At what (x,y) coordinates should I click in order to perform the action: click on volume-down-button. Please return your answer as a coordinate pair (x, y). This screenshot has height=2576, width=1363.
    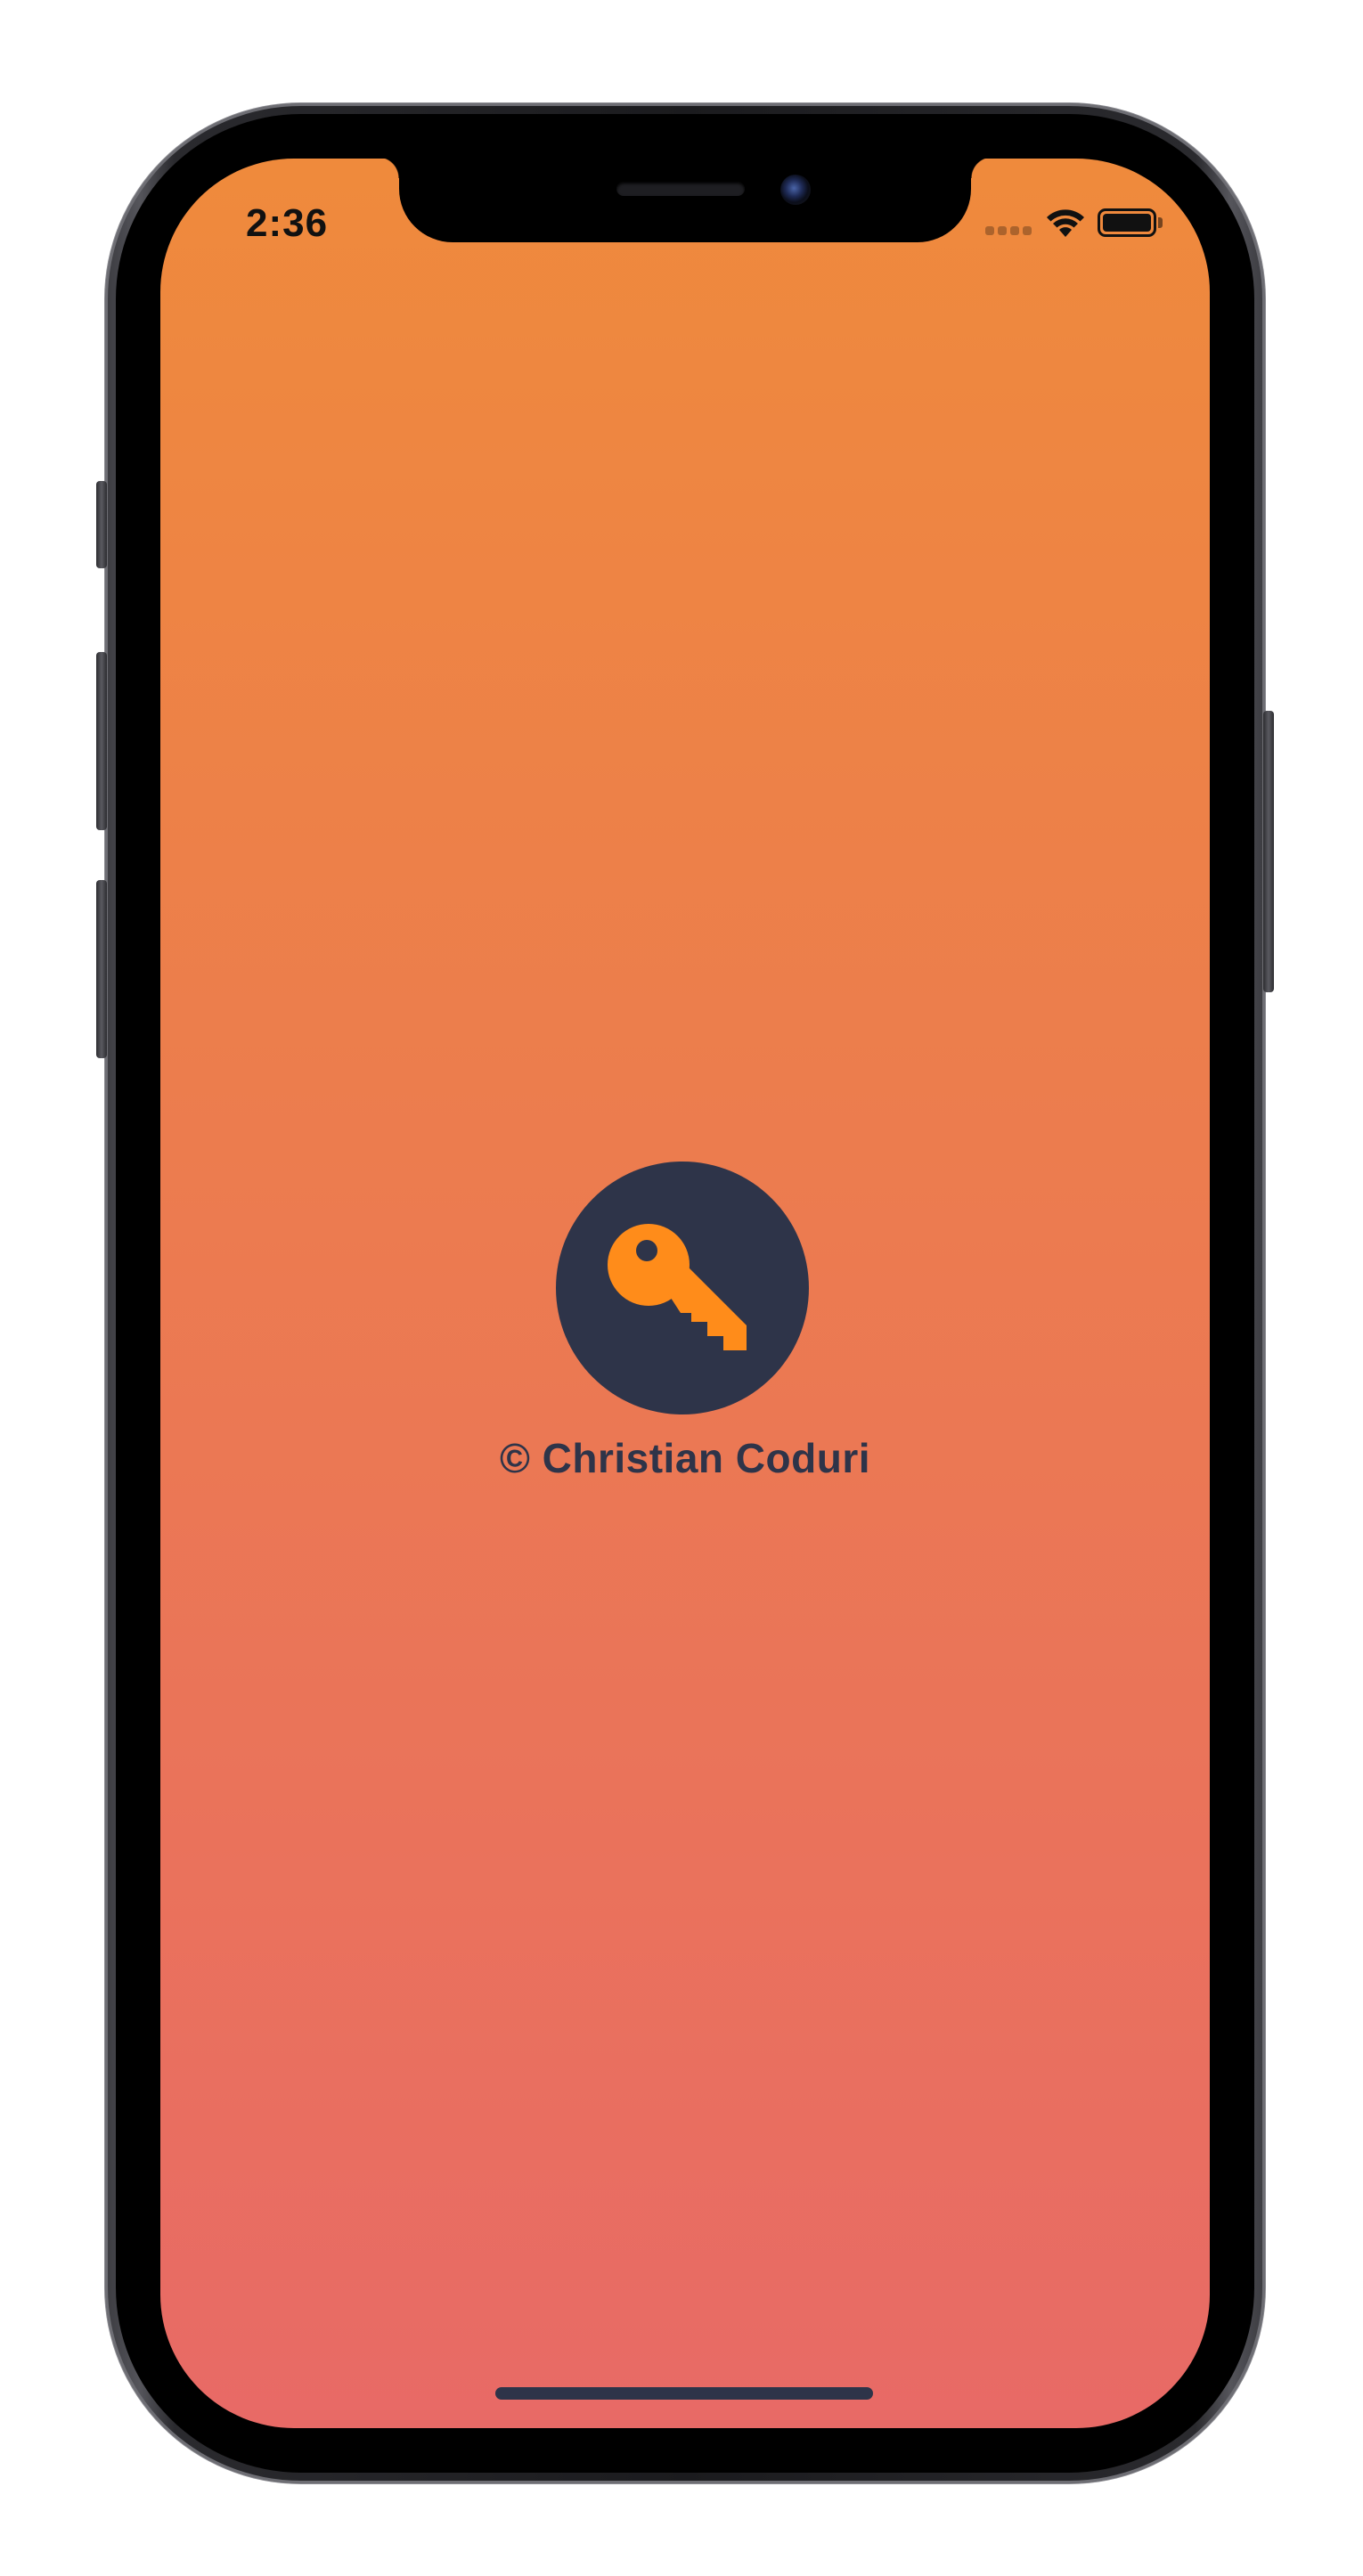
    Looking at the image, I should click on (101, 969).